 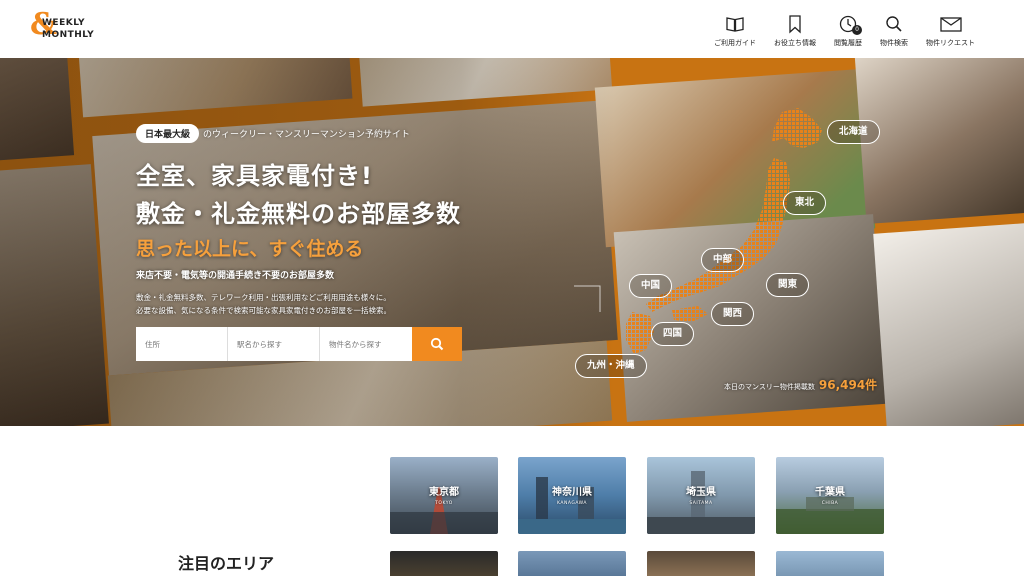 I want to click on nav-request: 物件リクエスト, so click(x=950, y=31).